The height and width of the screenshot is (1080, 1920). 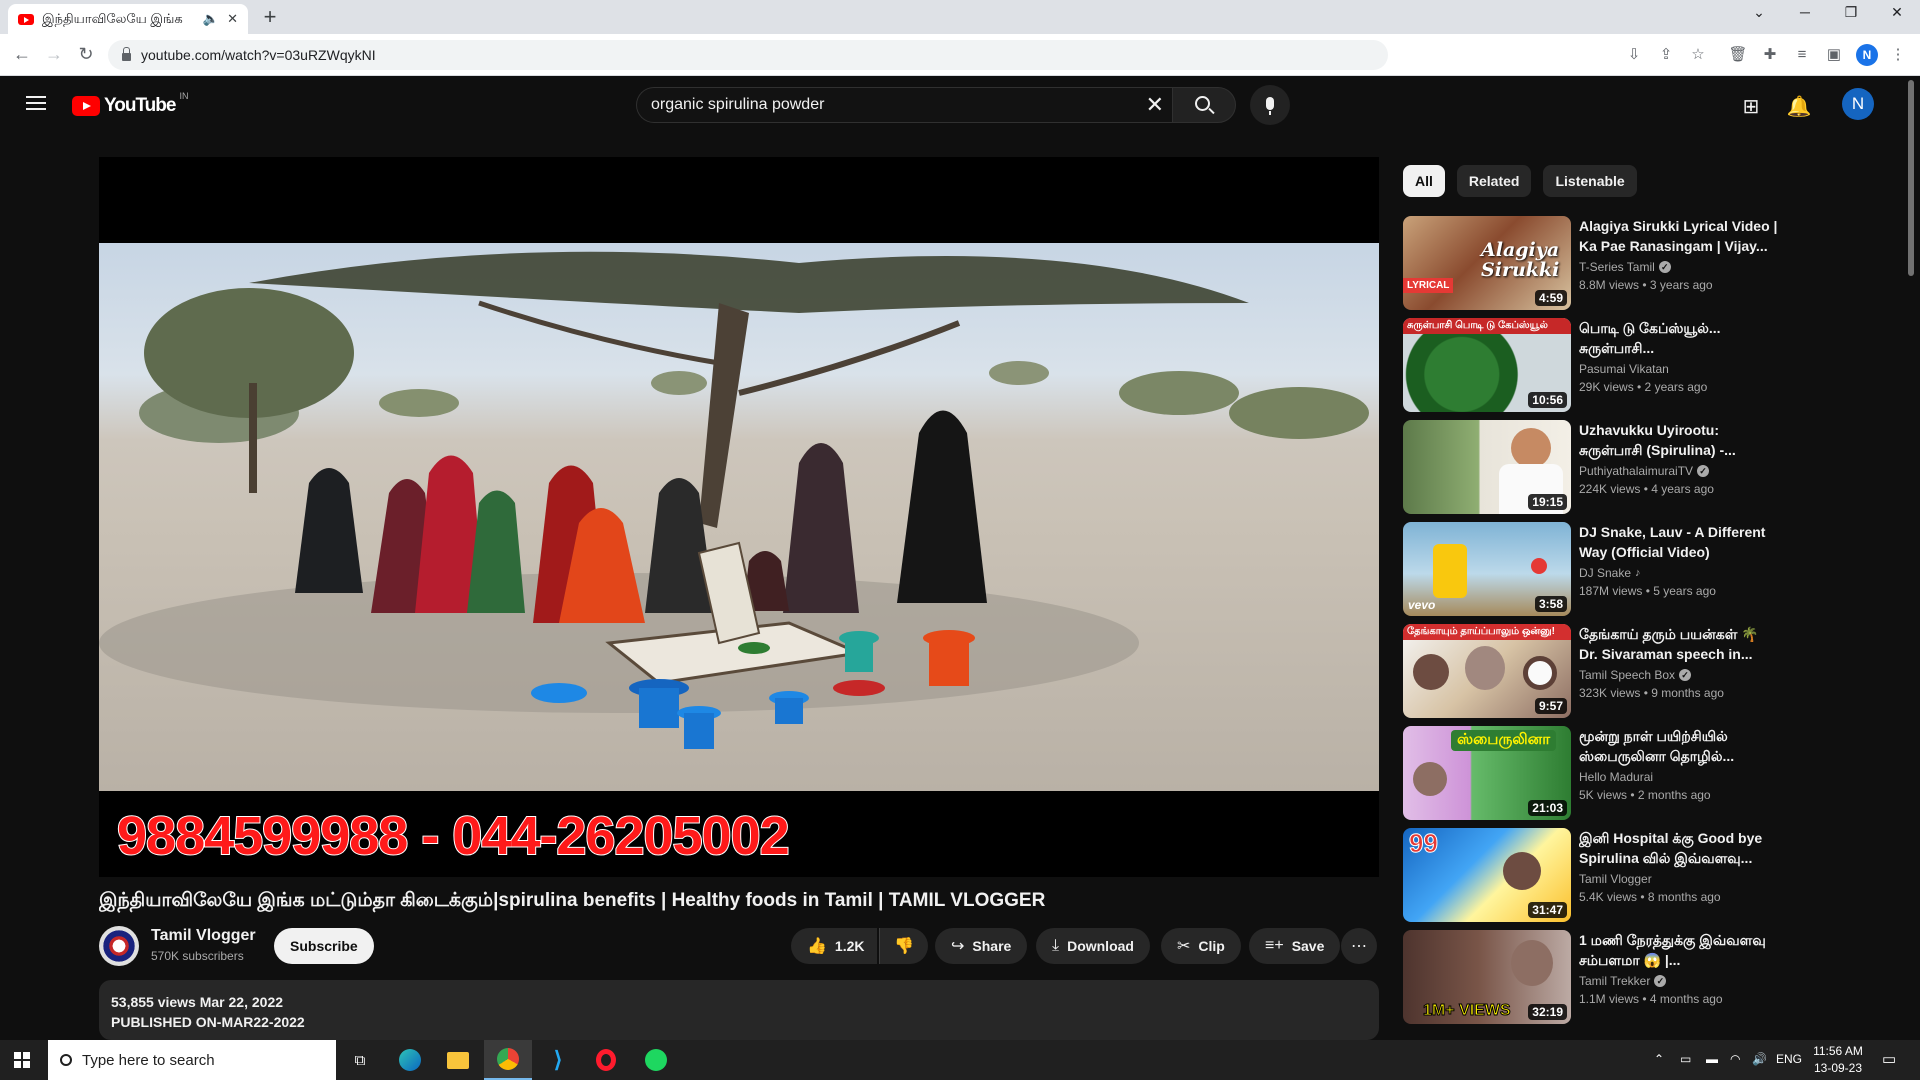 What do you see at coordinates (1770, 55) in the screenshot?
I see `extensions-puzzle-icon: ✚` at bounding box center [1770, 55].